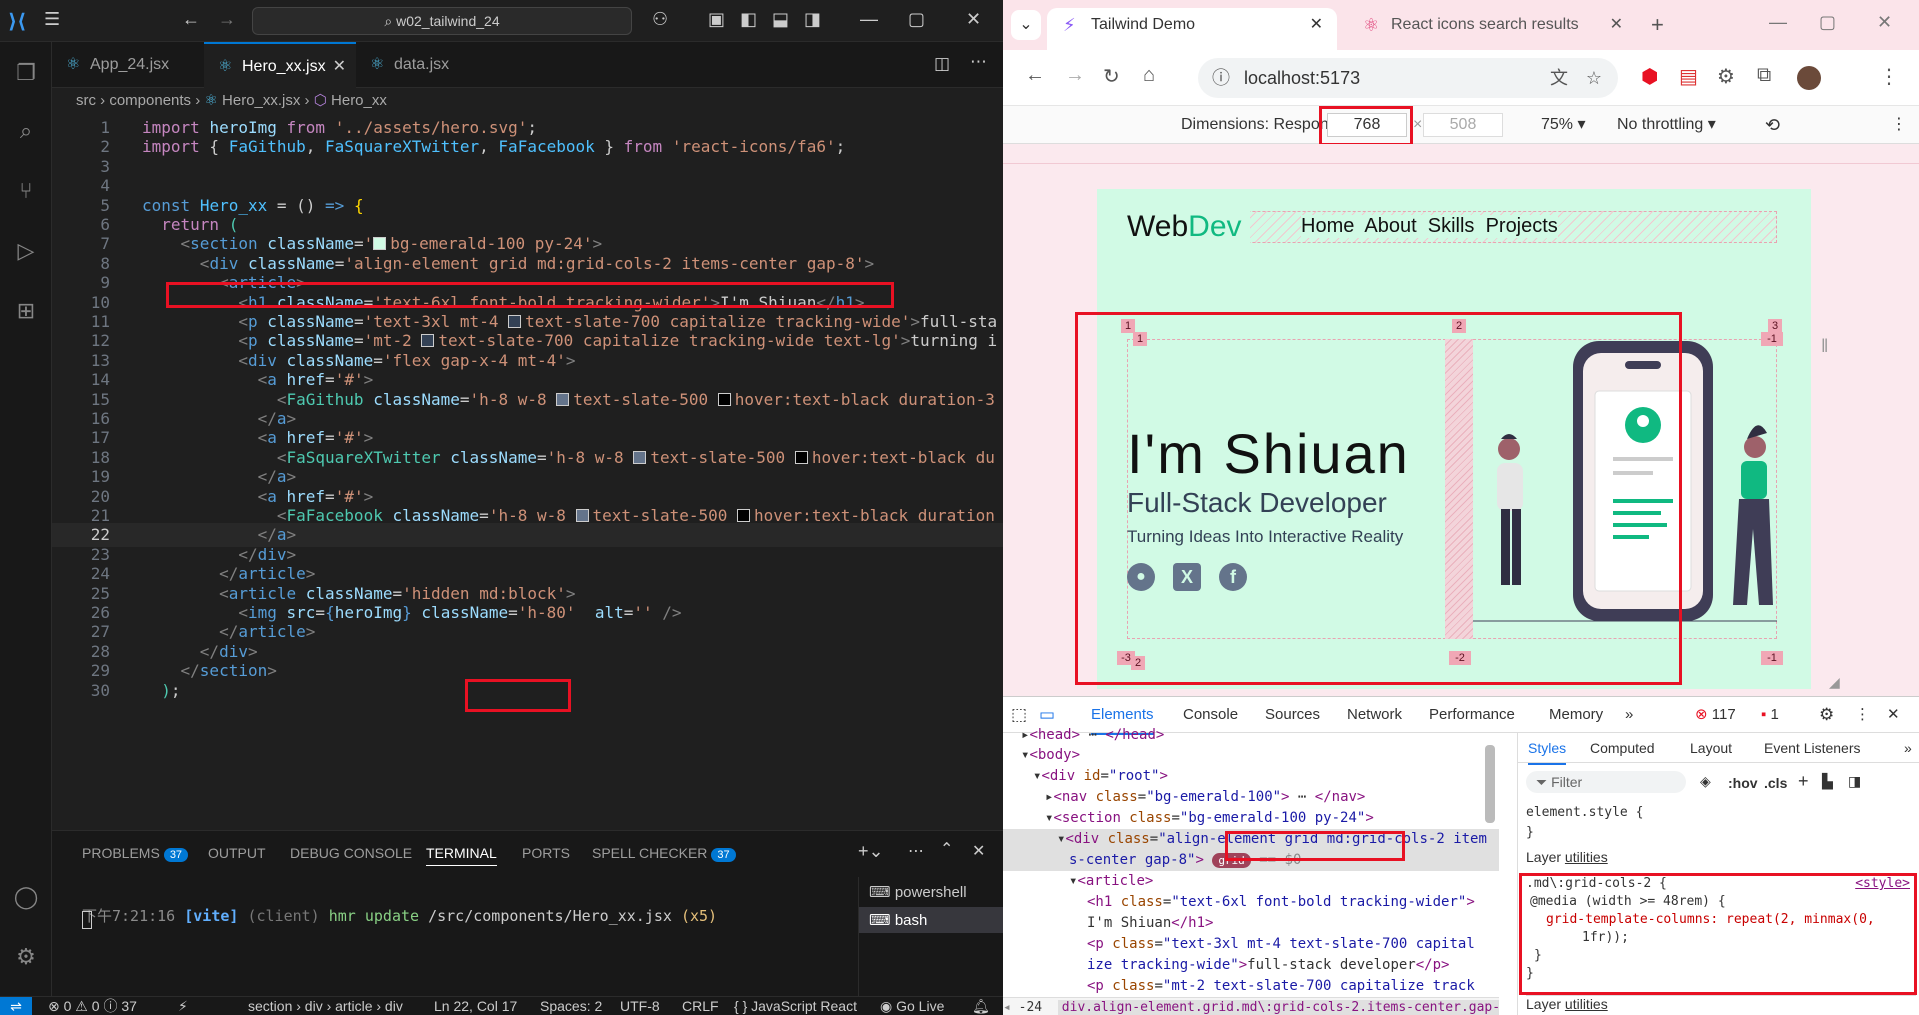 The image size is (1919, 1015). What do you see at coordinates (1826, 715) in the screenshot?
I see `devtools-settings-icon: ⚙` at bounding box center [1826, 715].